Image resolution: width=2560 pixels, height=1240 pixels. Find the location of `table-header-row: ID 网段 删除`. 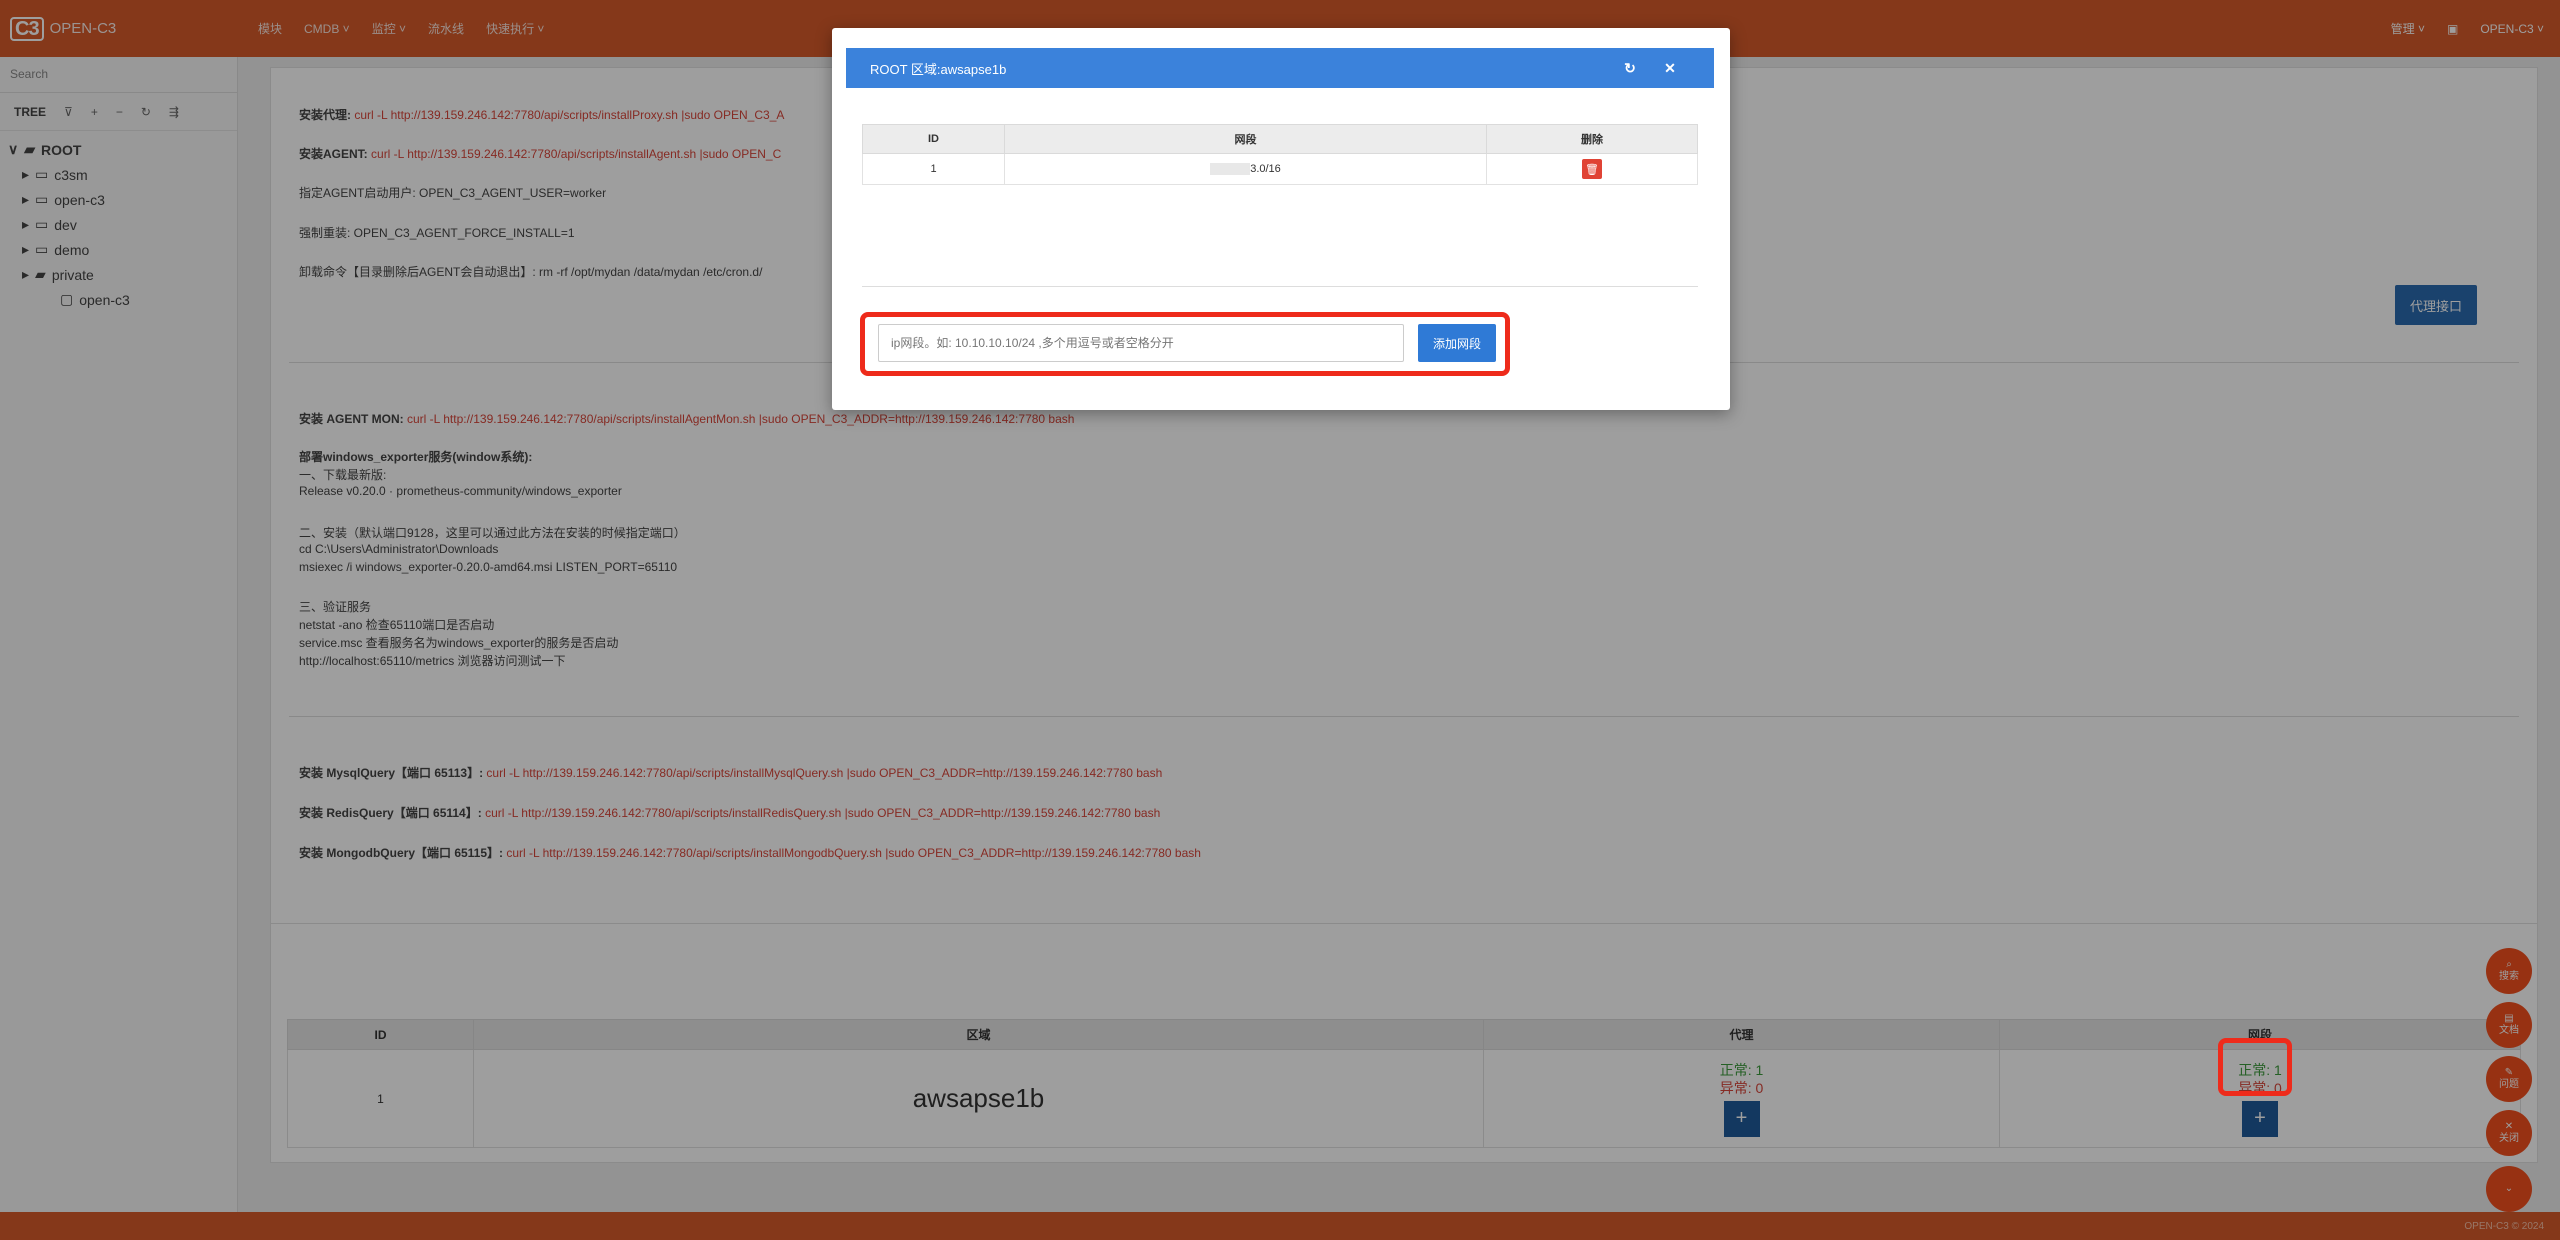

table-header-row: ID 网段 删除 is located at coordinates (1280, 139).